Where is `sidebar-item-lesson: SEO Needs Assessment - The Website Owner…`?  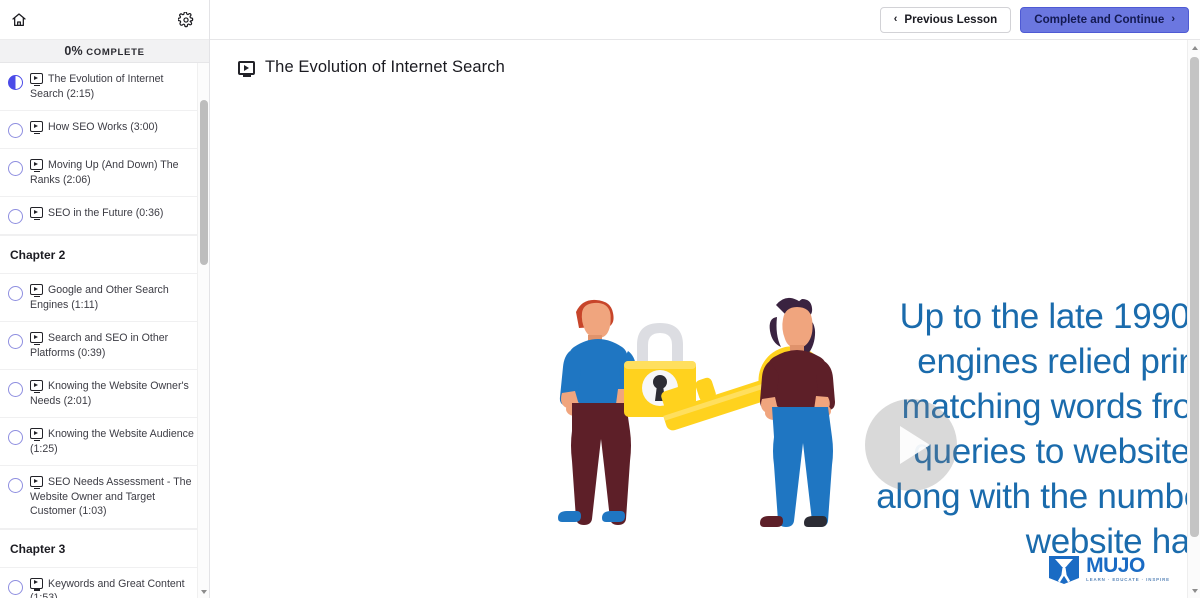 sidebar-item-lesson: SEO Needs Assessment - The Website Owner… is located at coordinates (104, 497).